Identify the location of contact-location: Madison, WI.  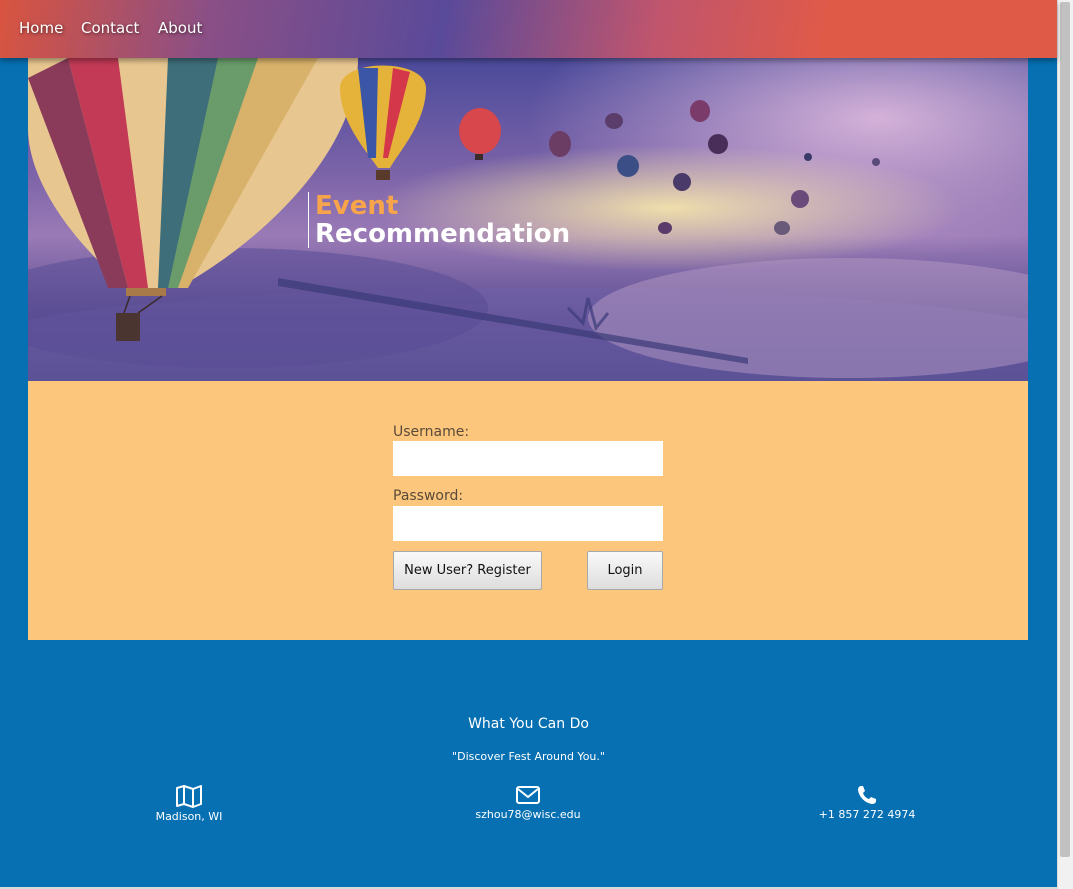
(189, 803).